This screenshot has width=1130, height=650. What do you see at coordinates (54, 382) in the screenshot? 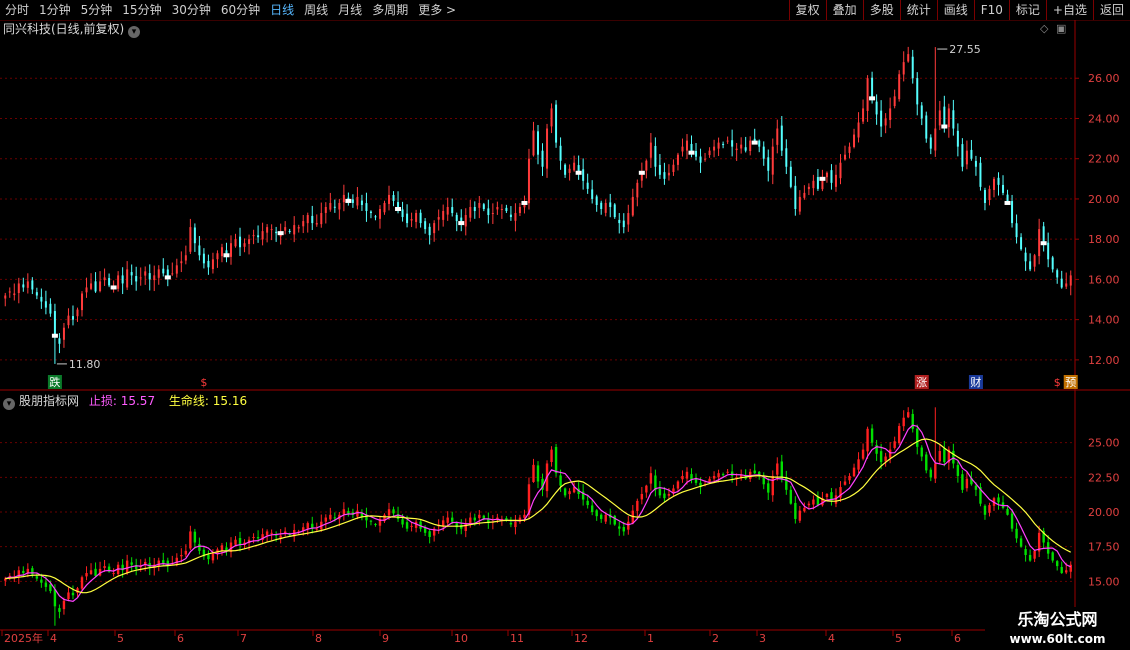
I see `event-marker-text: 跌` at bounding box center [54, 382].